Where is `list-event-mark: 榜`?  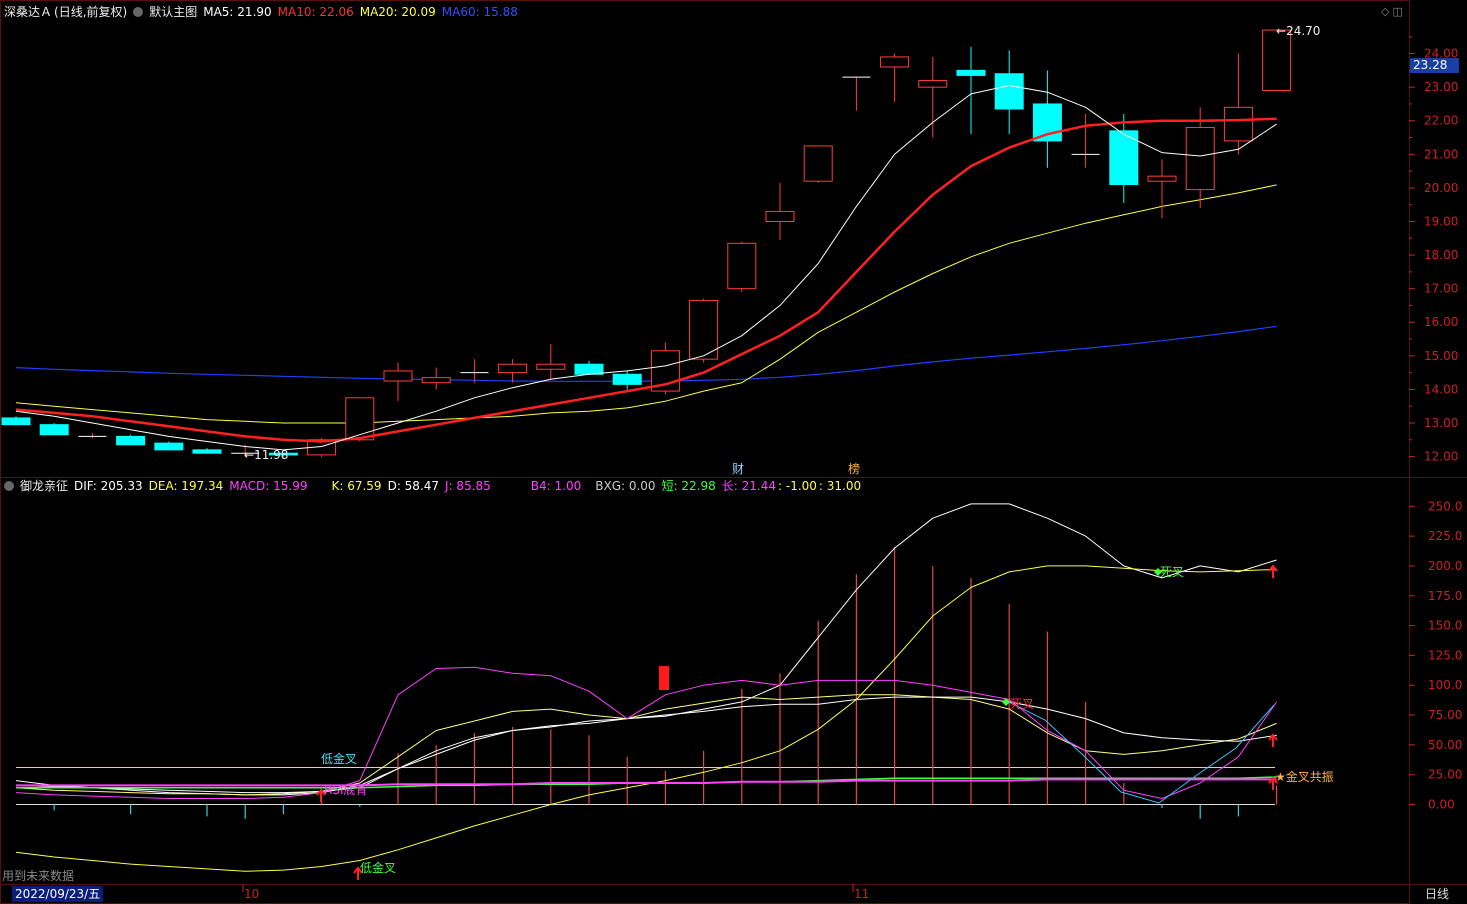
list-event-mark: 榜 is located at coordinates (854, 469).